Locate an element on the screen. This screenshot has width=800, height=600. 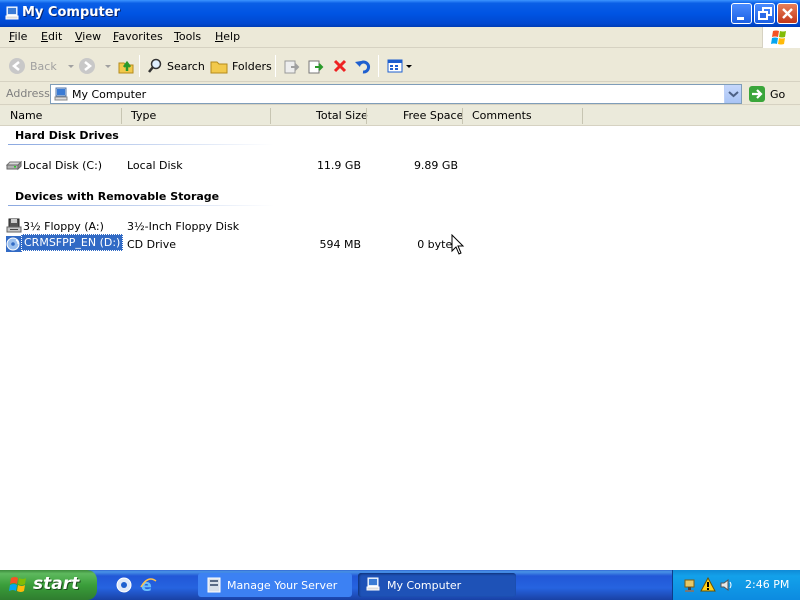
drive-total-size: 11.9 GB is located at coordinates (338, 165).